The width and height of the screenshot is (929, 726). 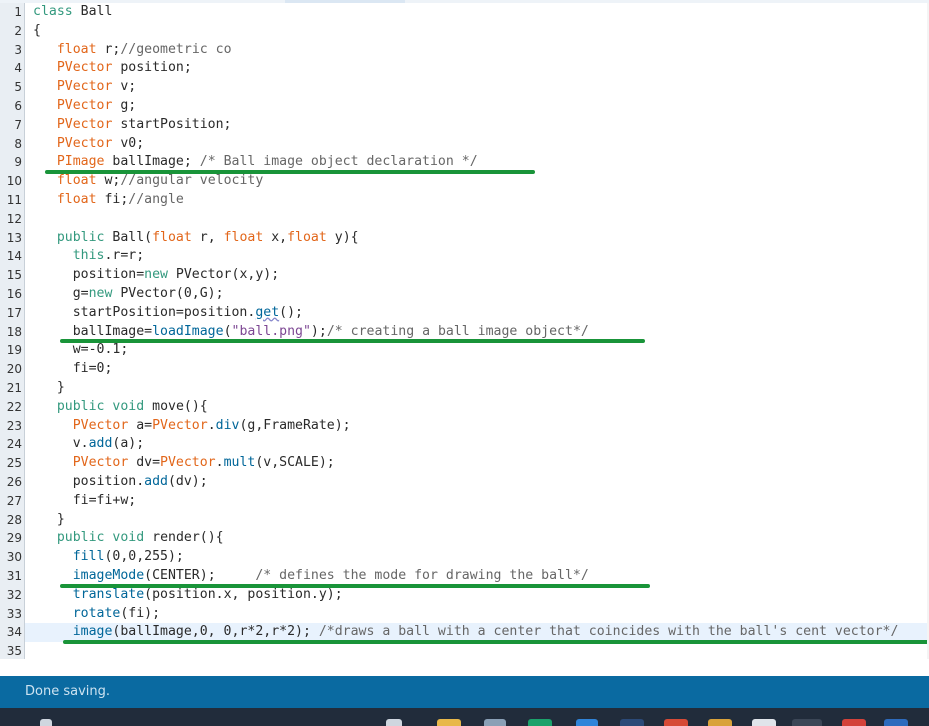 I want to click on app-icon-red, so click(x=676, y=722).